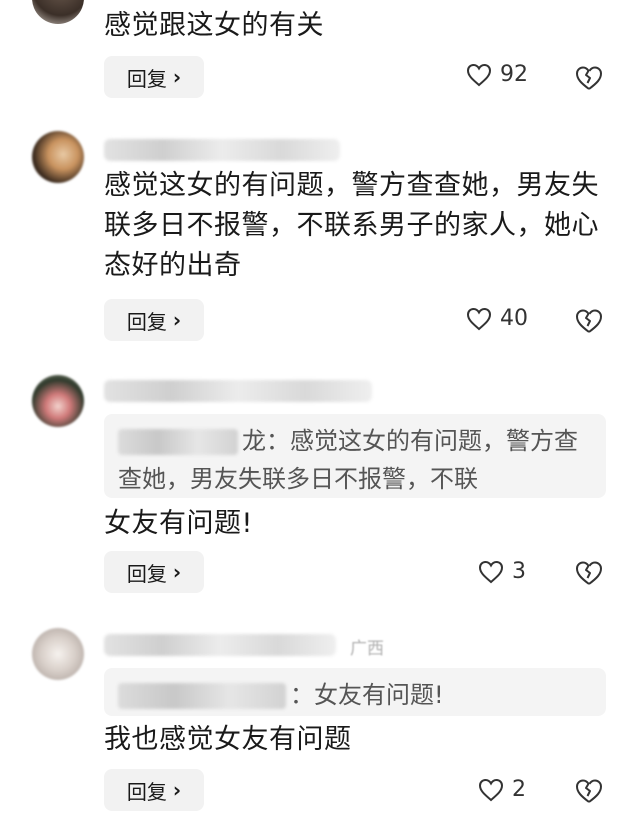 This screenshot has width=637, height=828. I want to click on like-count: 3, so click(519, 571).